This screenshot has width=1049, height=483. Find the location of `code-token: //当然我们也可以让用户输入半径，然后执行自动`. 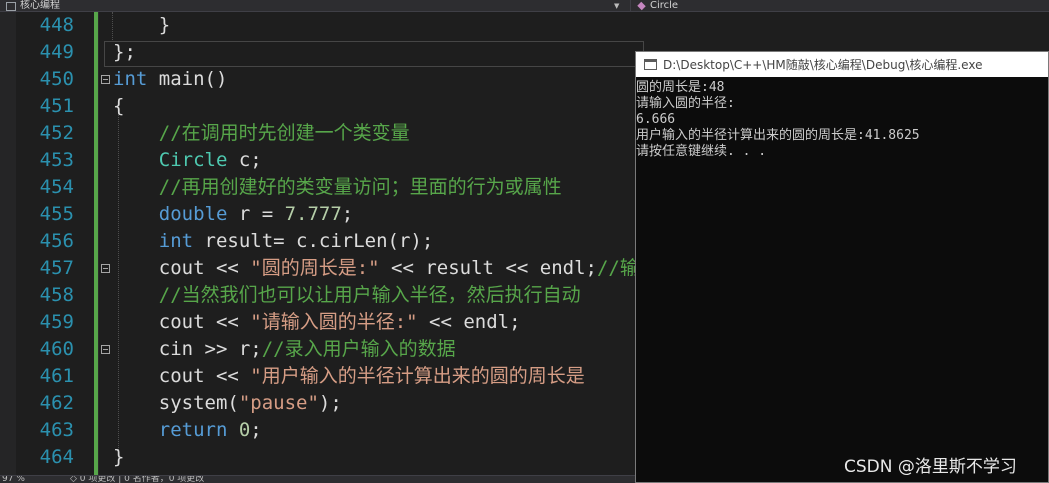

code-token: //当然我们也可以让用户输入半径，然后执行自动 is located at coordinates (347, 295).